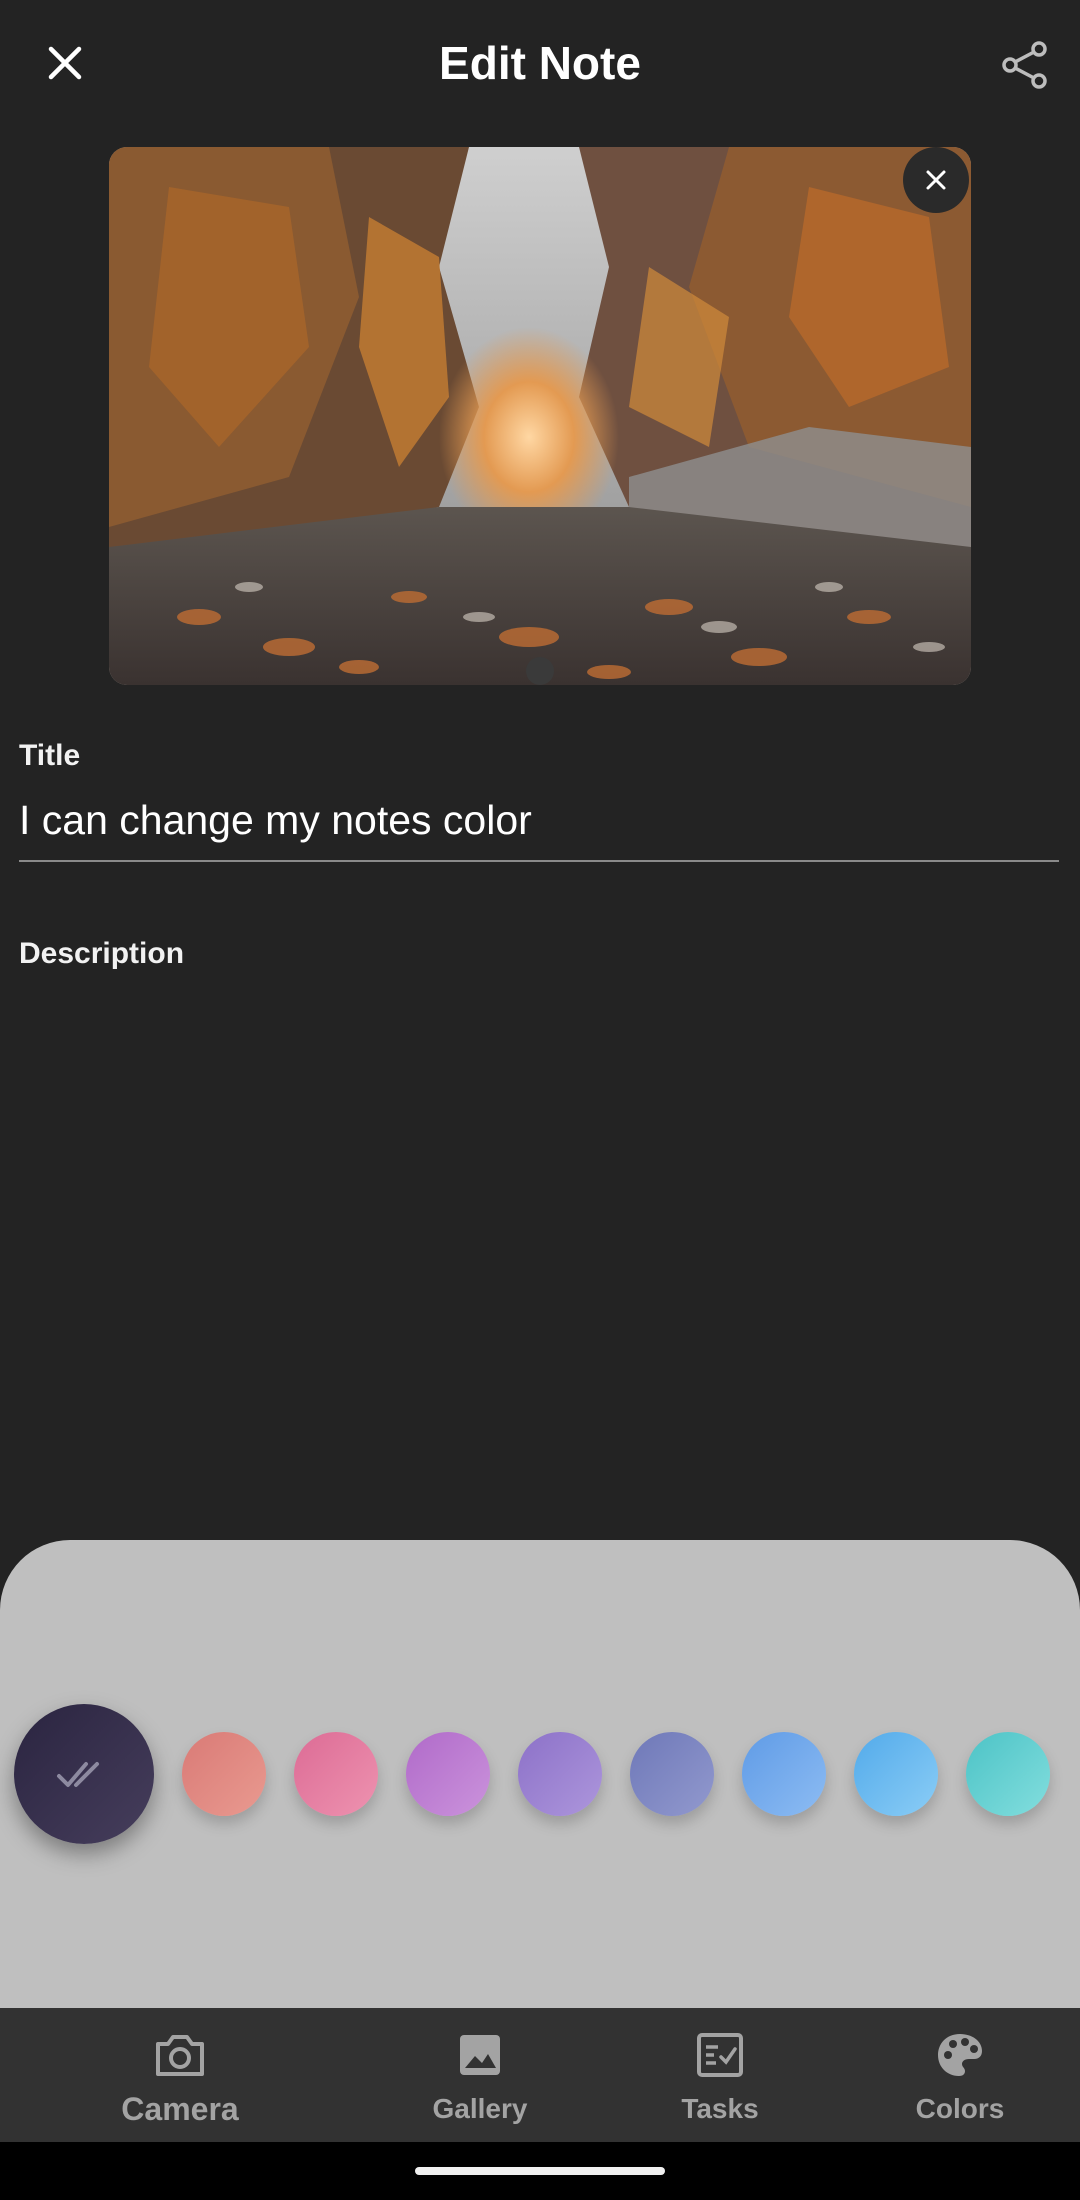 The width and height of the screenshot is (1080, 2200). I want to click on color-swatch-pink, so click(336, 1774).